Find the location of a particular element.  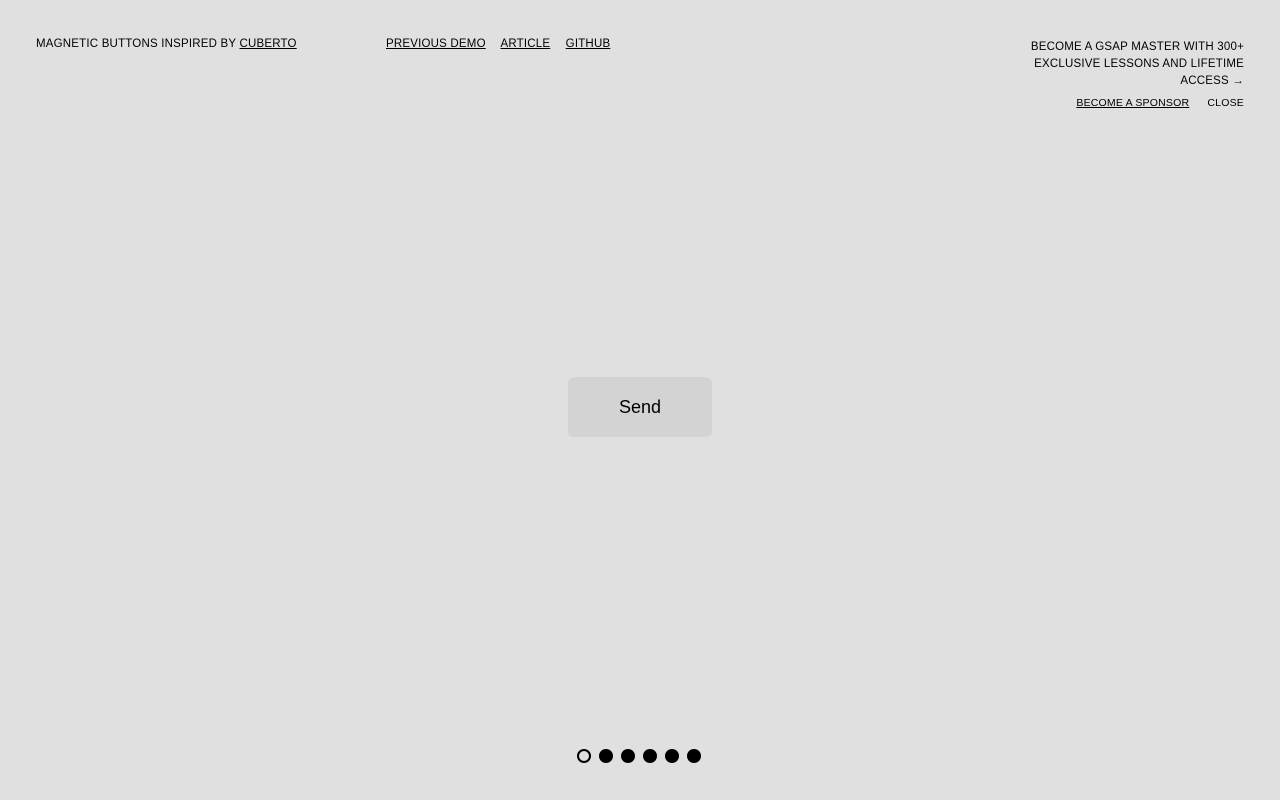

github-link: GITHUB is located at coordinates (588, 44).